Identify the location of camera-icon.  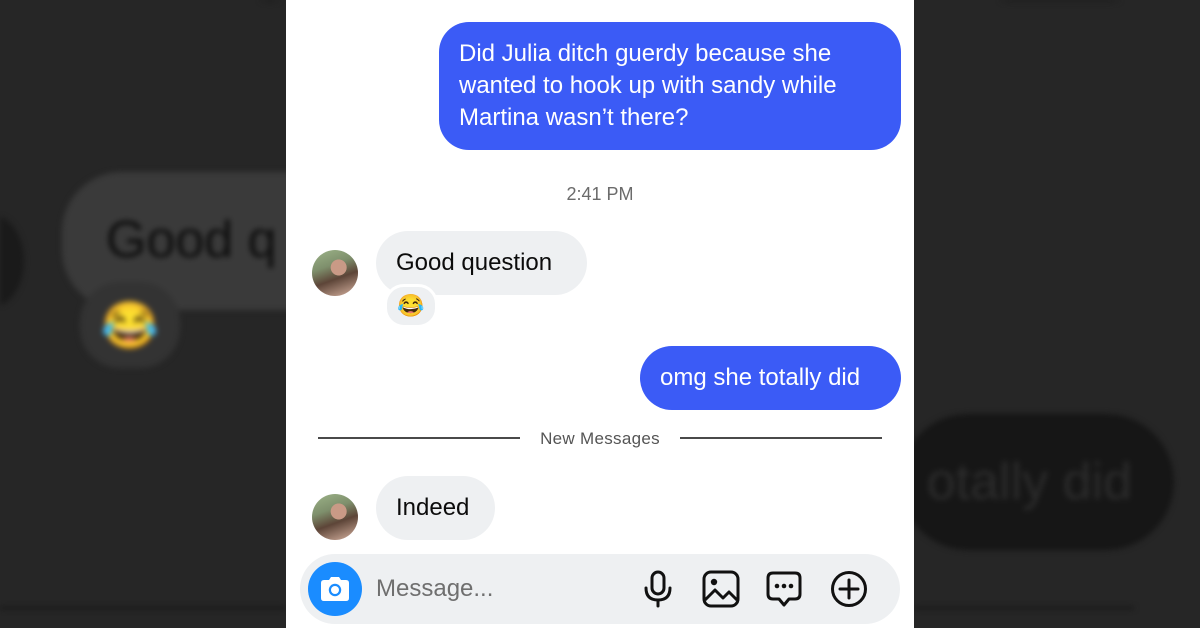
(335, 589).